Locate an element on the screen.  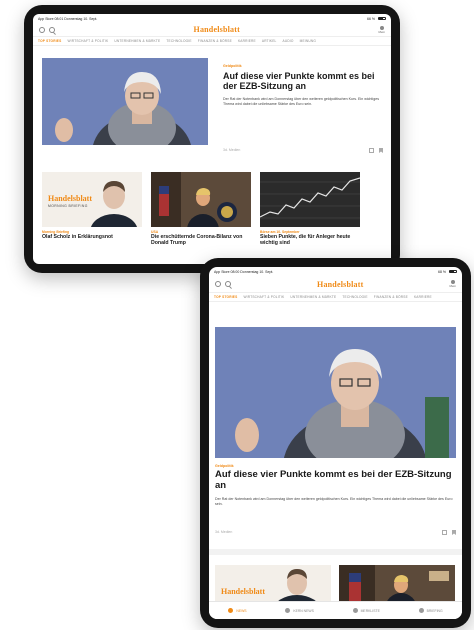
nav-briefing: BRIEFING is located at coordinates (430, 610).